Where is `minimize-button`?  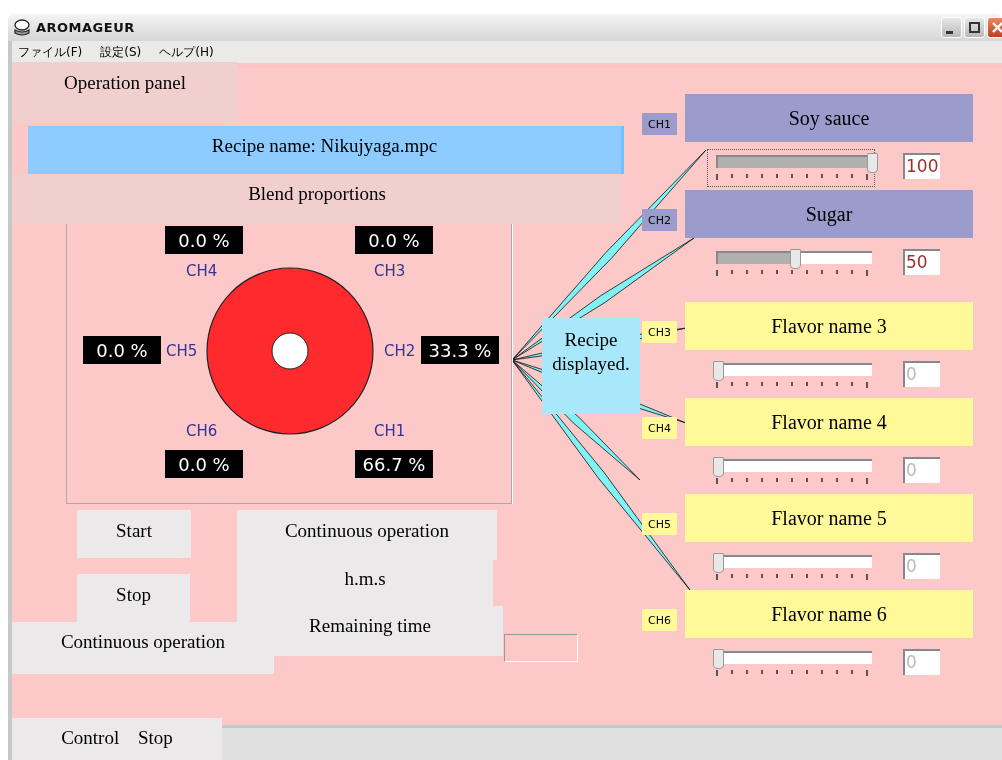
minimize-button is located at coordinates (951, 27).